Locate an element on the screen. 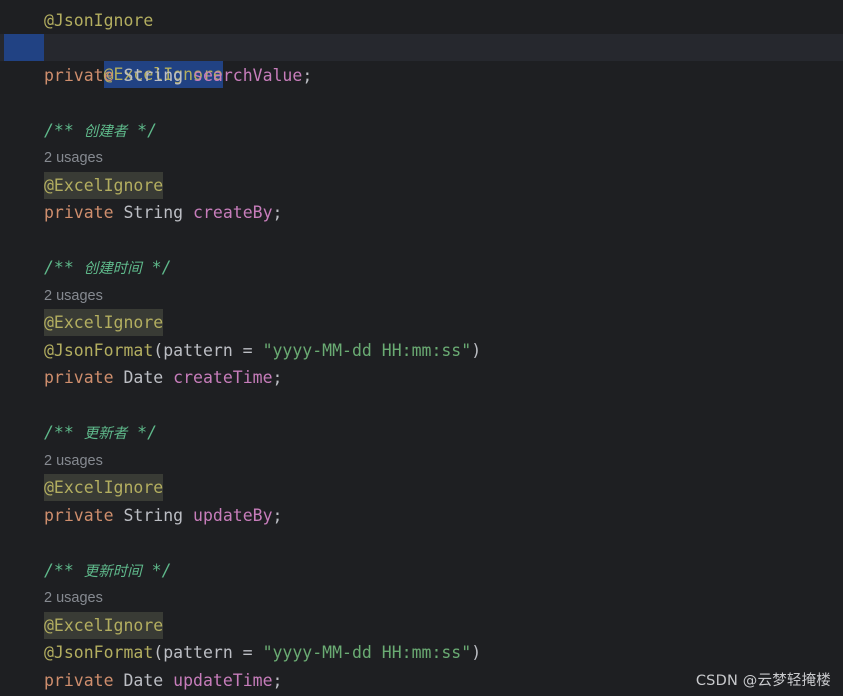  doc-comment: /** 更新时间 */ is located at coordinates (108, 571).